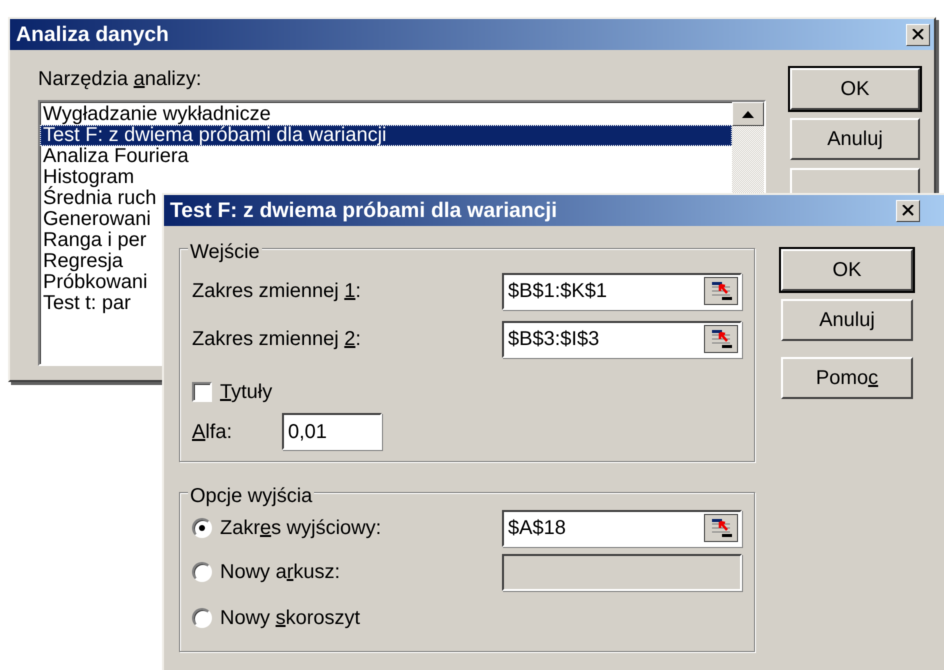  What do you see at coordinates (246, 392) in the screenshot?
I see `checkbox-label: Tytuły` at bounding box center [246, 392].